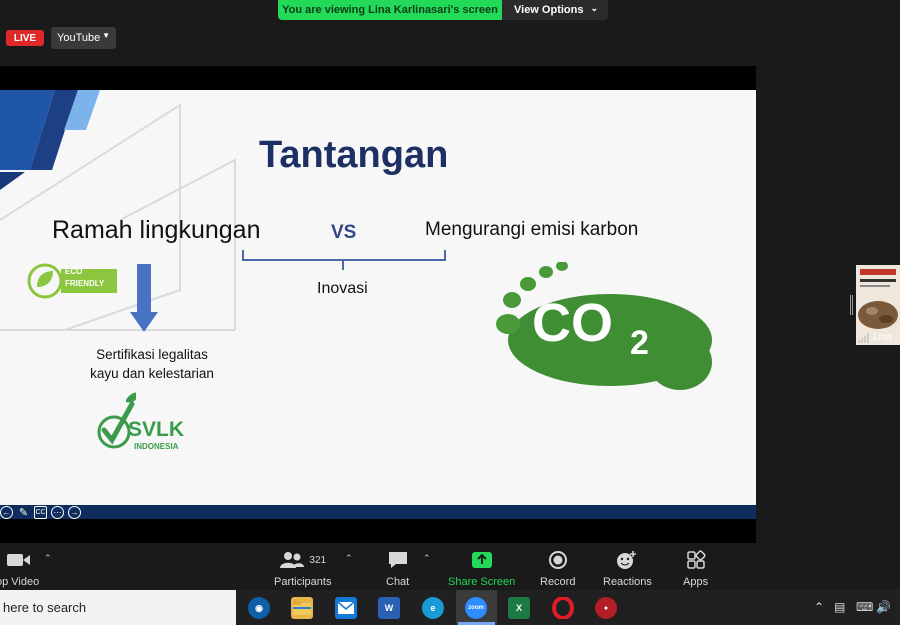  I want to click on prev-slide-icon: ←, so click(6, 512).